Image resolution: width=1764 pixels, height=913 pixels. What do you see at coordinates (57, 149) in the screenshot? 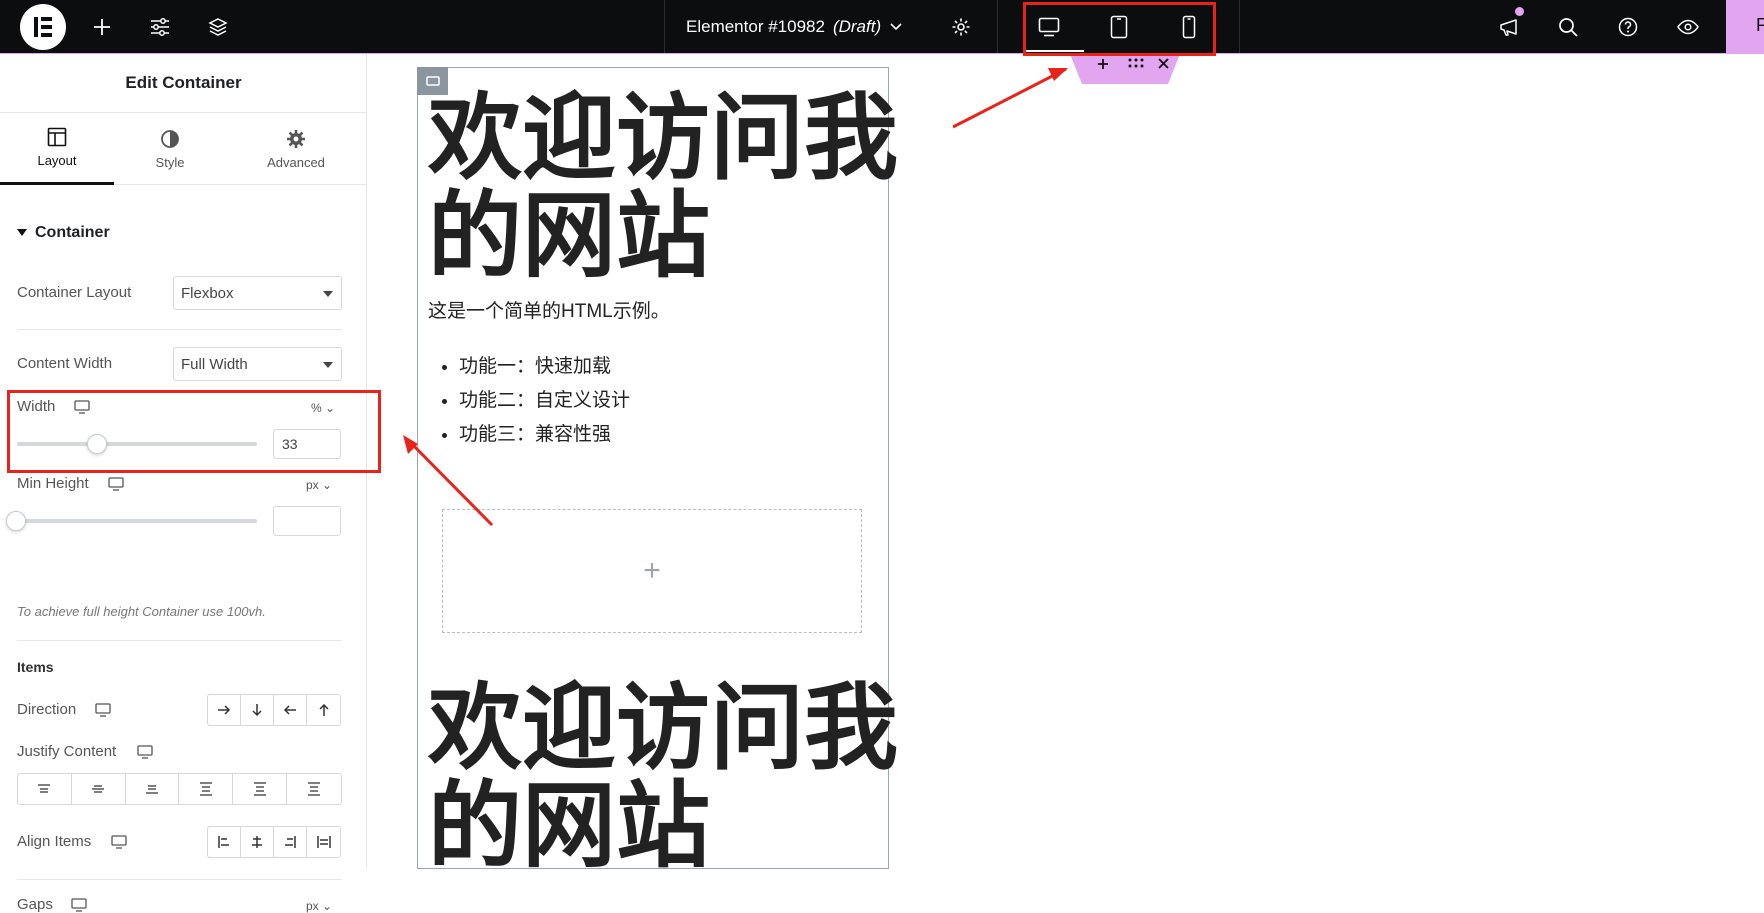
I see `tab-layout: Layout` at bounding box center [57, 149].